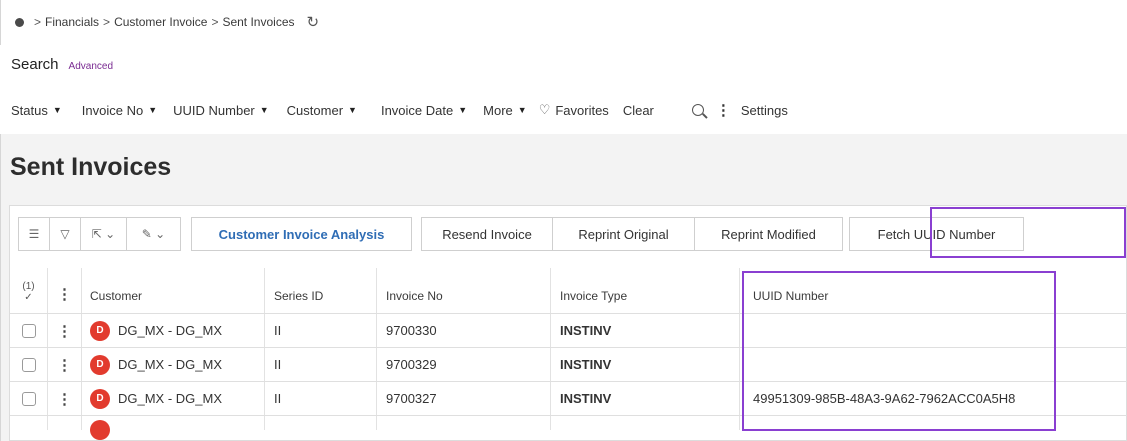 This screenshot has width=1127, height=441. I want to click on selected-count-value: (1), so click(28, 286).